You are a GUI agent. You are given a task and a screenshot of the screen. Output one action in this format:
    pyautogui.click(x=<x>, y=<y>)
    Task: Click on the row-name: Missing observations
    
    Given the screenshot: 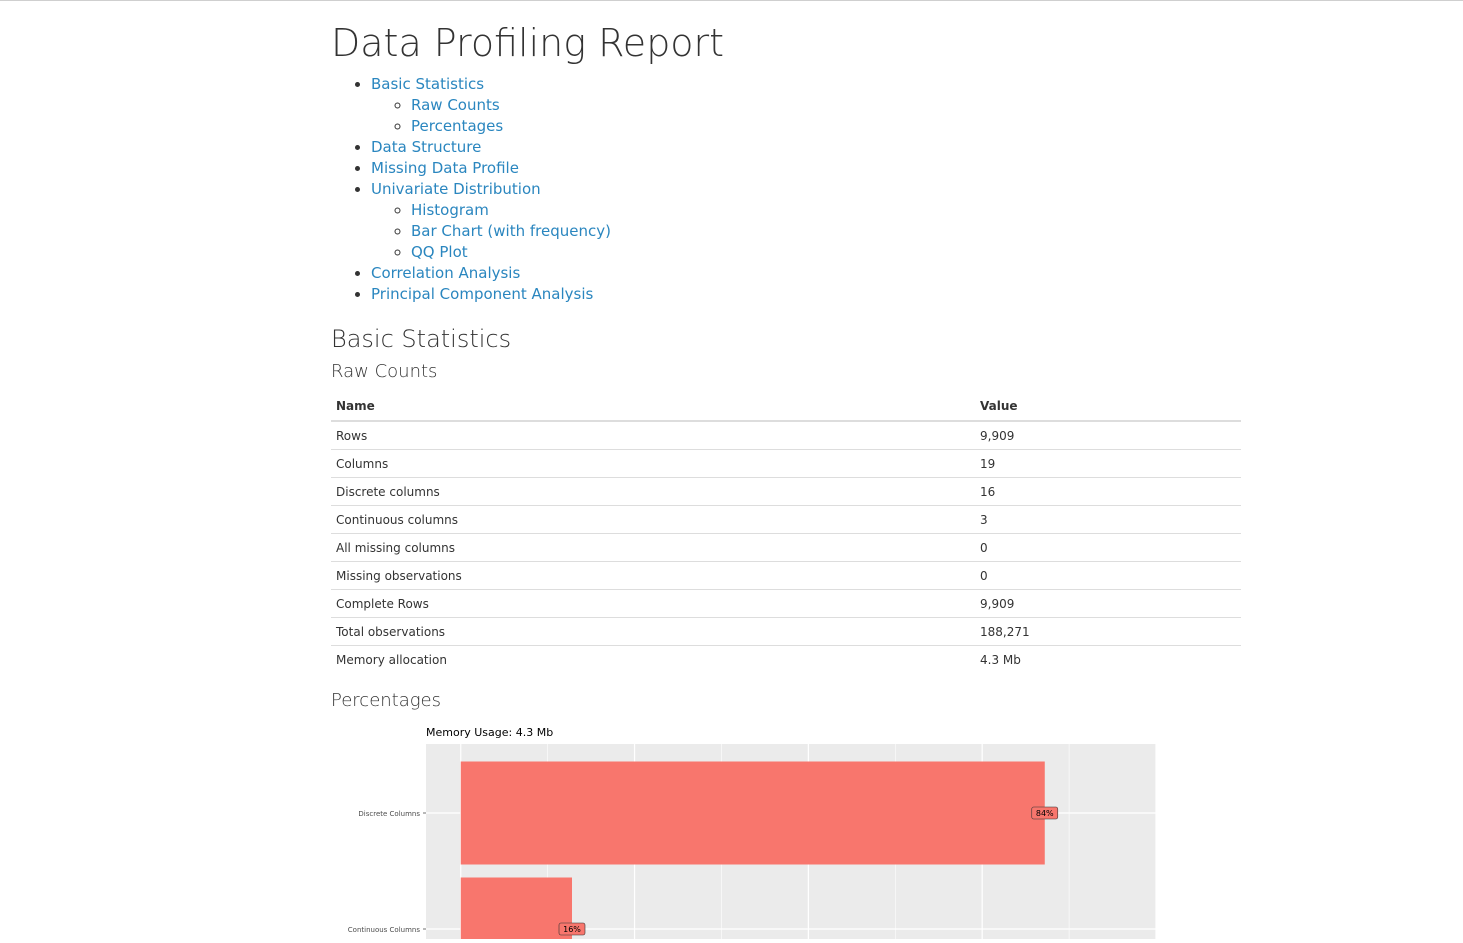 What is the action you would take?
    pyautogui.click(x=653, y=575)
    